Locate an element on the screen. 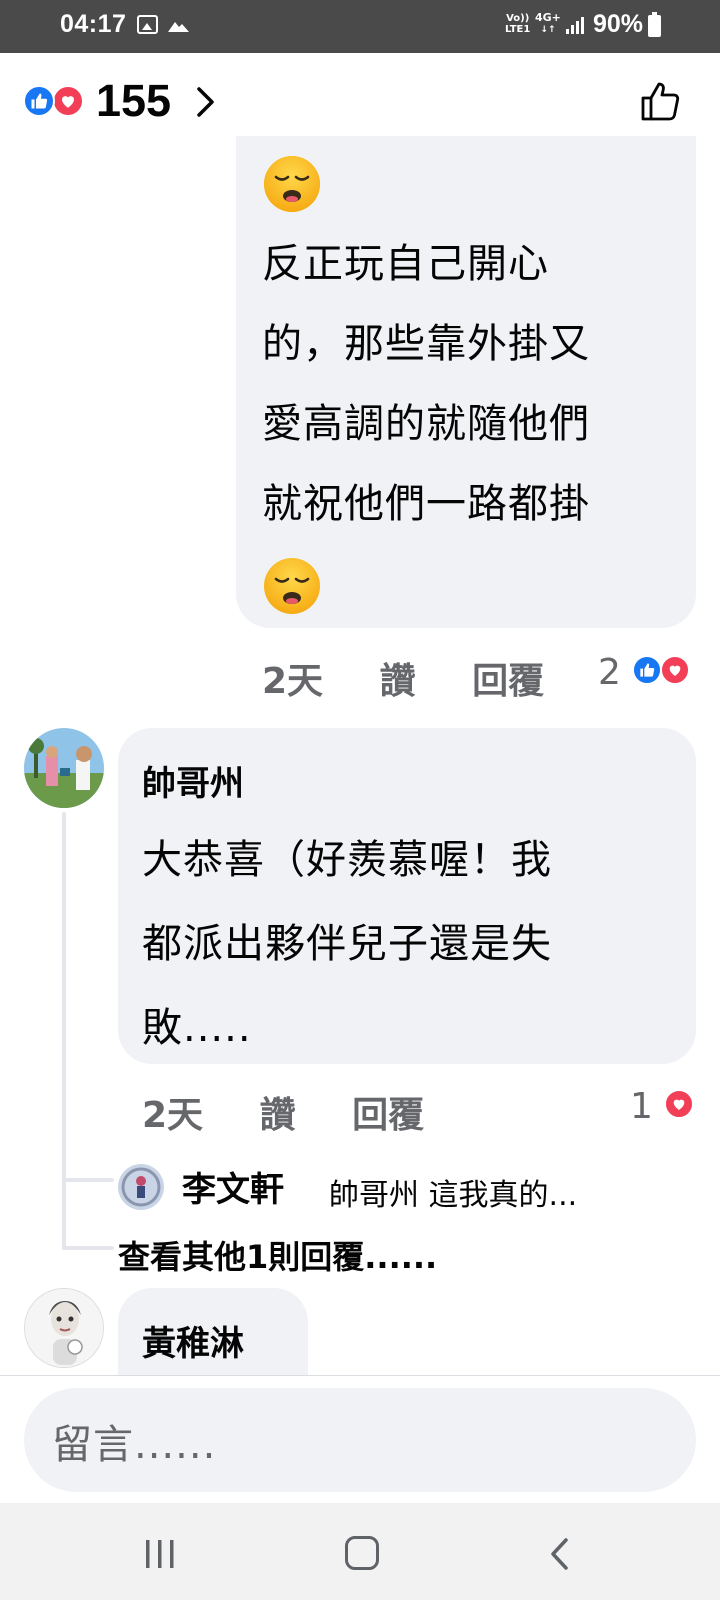  comment-line: 就祝他們一路都掛 is located at coordinates (426, 504).